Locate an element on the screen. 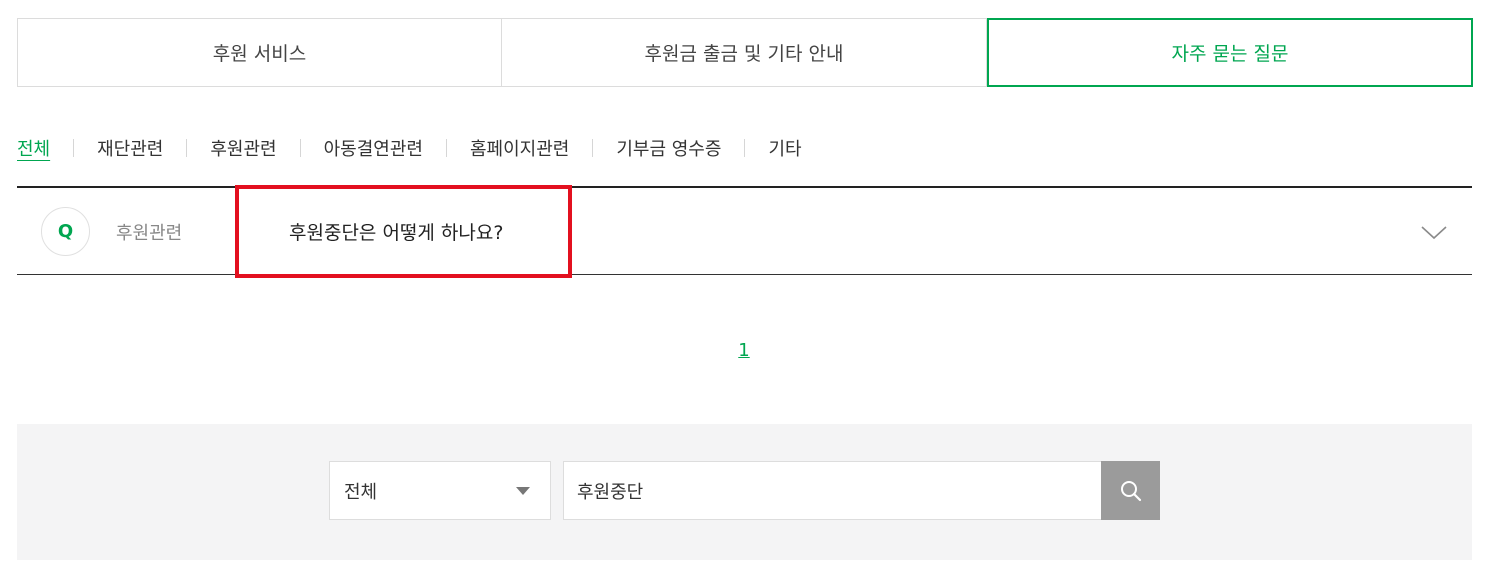  tab-label: 자주 묻는 질문 is located at coordinates (1230, 54).